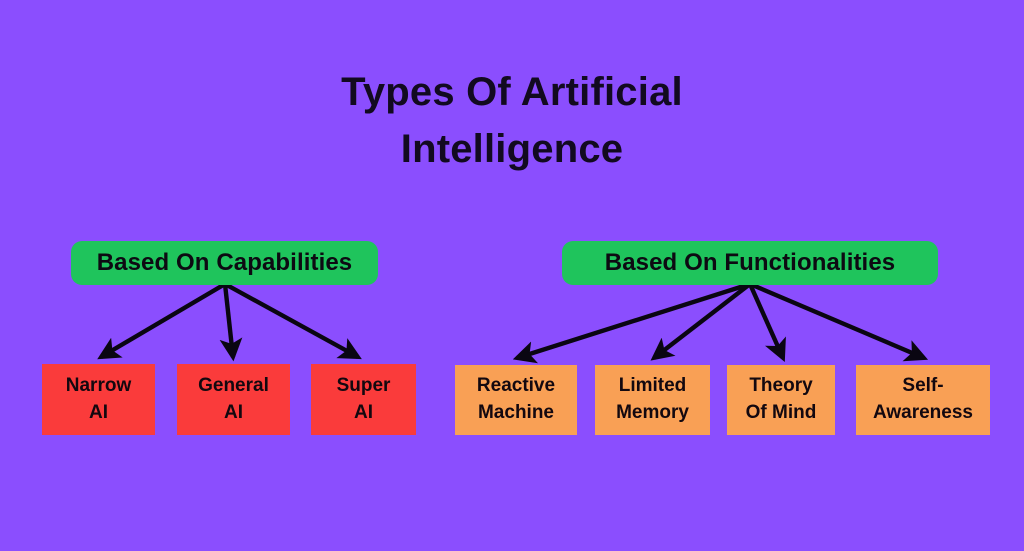 The height and width of the screenshot is (551, 1024). Describe the element at coordinates (781, 400) in the screenshot. I see `node-theory-of-mind: Theory Of Mind` at that location.